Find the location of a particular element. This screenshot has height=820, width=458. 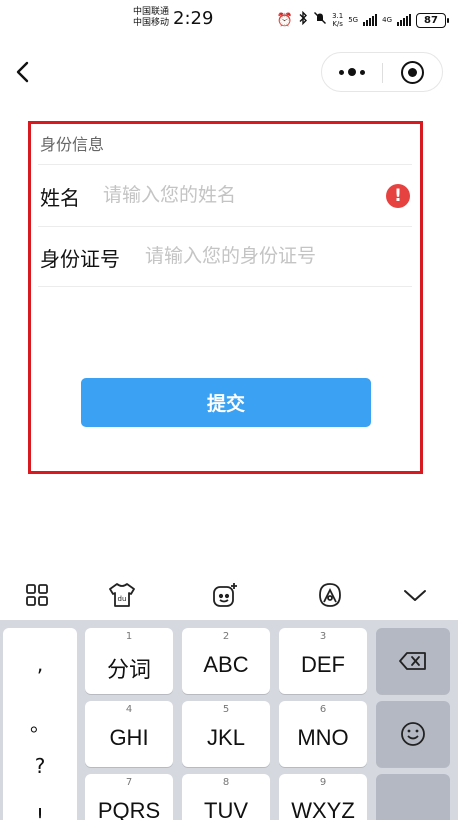

key-number: 3 is located at coordinates (323, 636).